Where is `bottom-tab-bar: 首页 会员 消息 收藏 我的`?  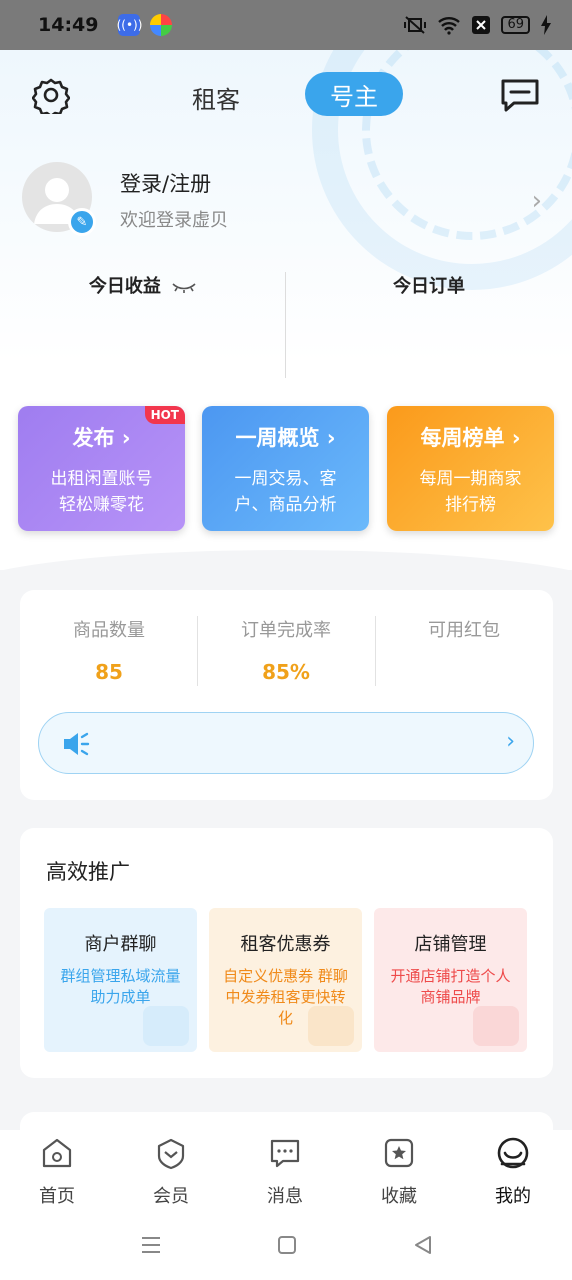 bottom-tab-bar: 首页 会员 消息 收藏 我的 is located at coordinates (286, 1172).